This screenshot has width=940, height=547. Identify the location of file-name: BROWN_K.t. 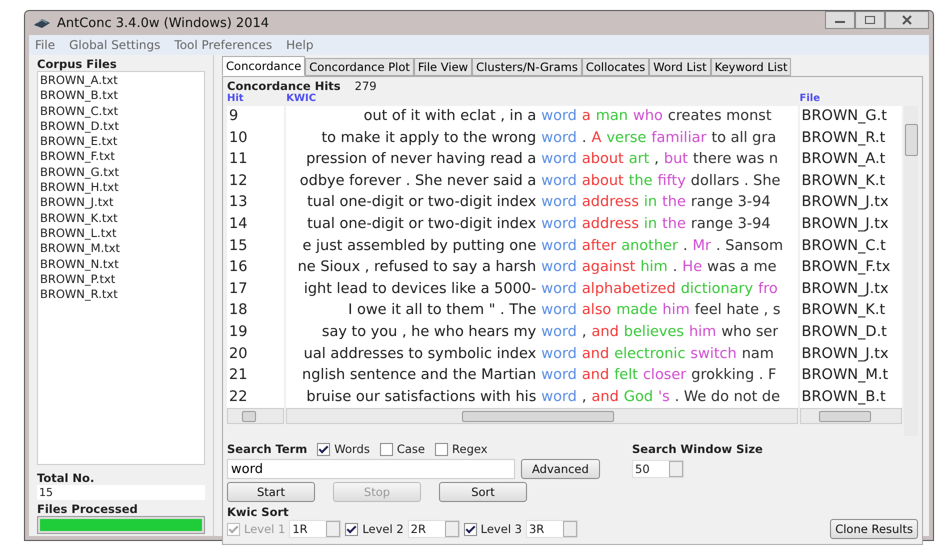
(843, 181).